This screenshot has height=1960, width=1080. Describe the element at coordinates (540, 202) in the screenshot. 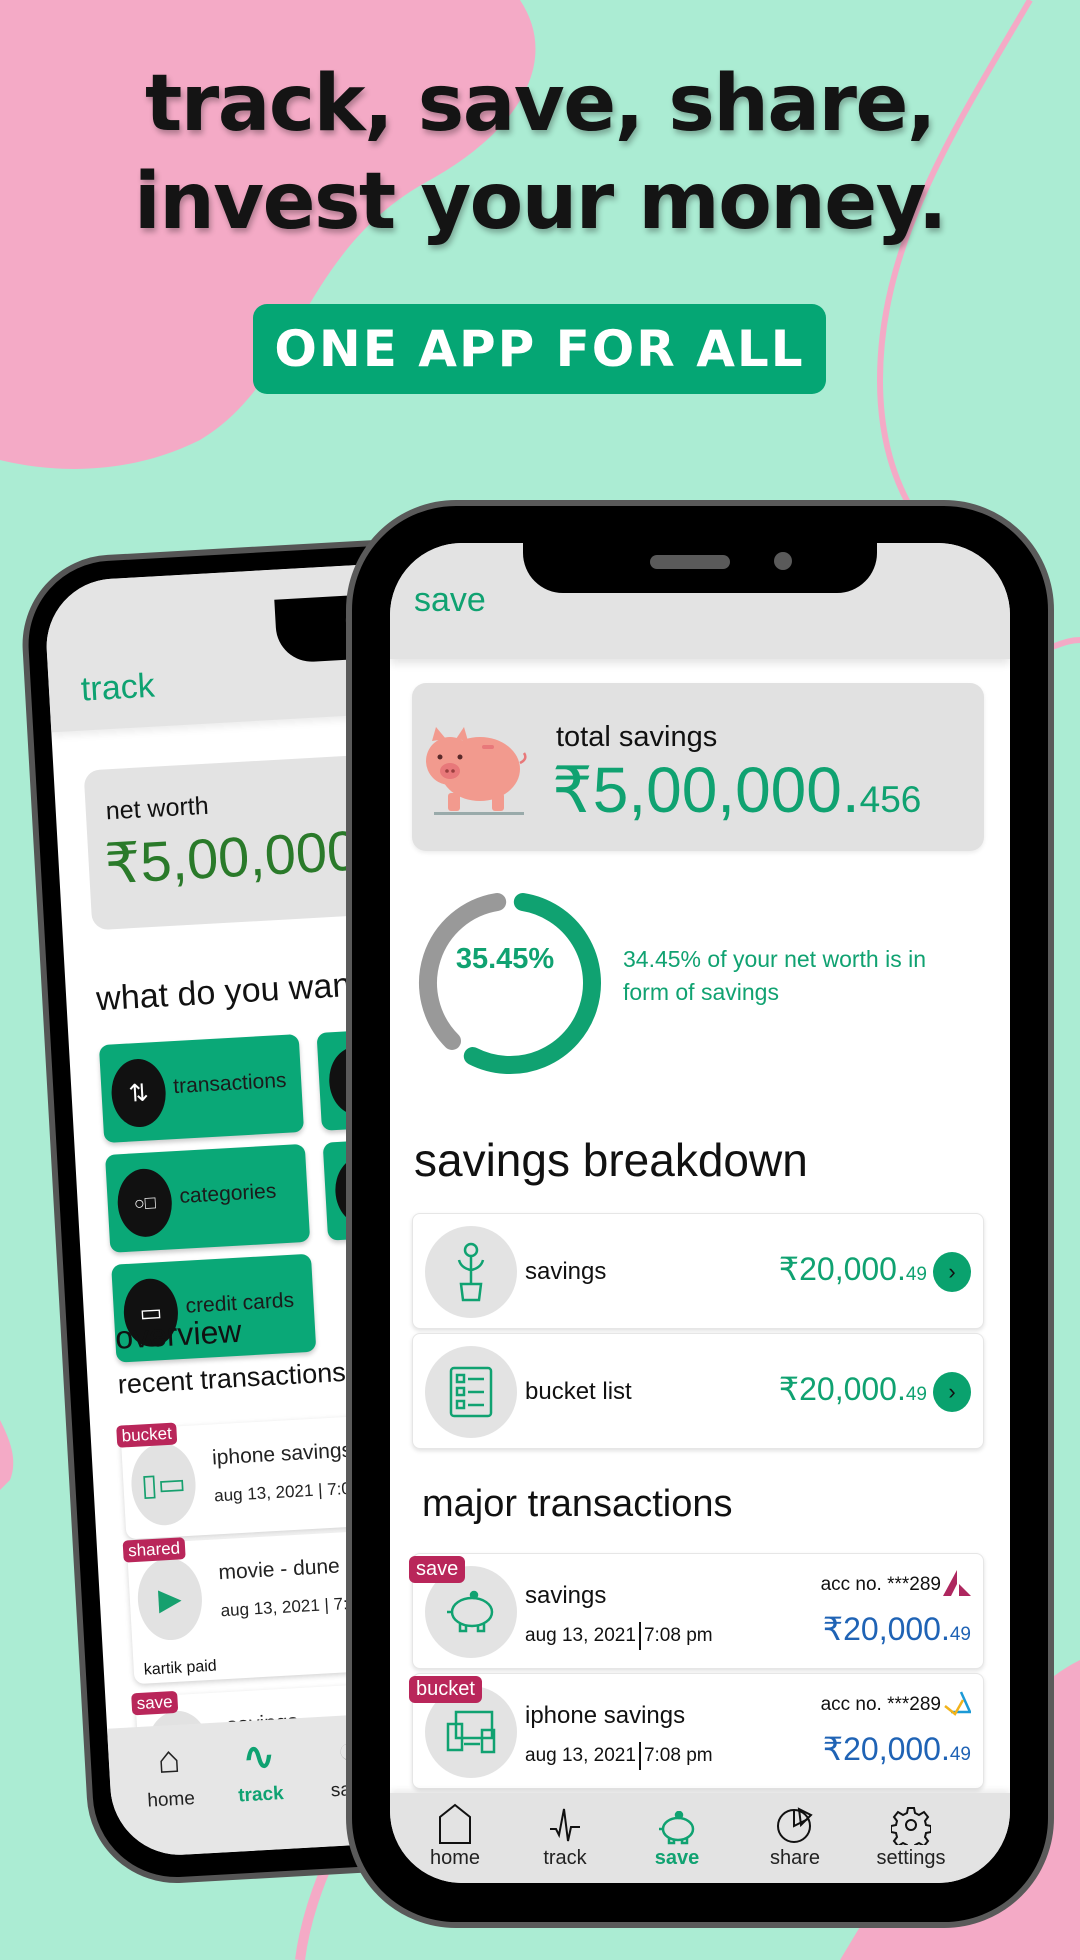

I see `headline-line-2: invest your money.` at that location.